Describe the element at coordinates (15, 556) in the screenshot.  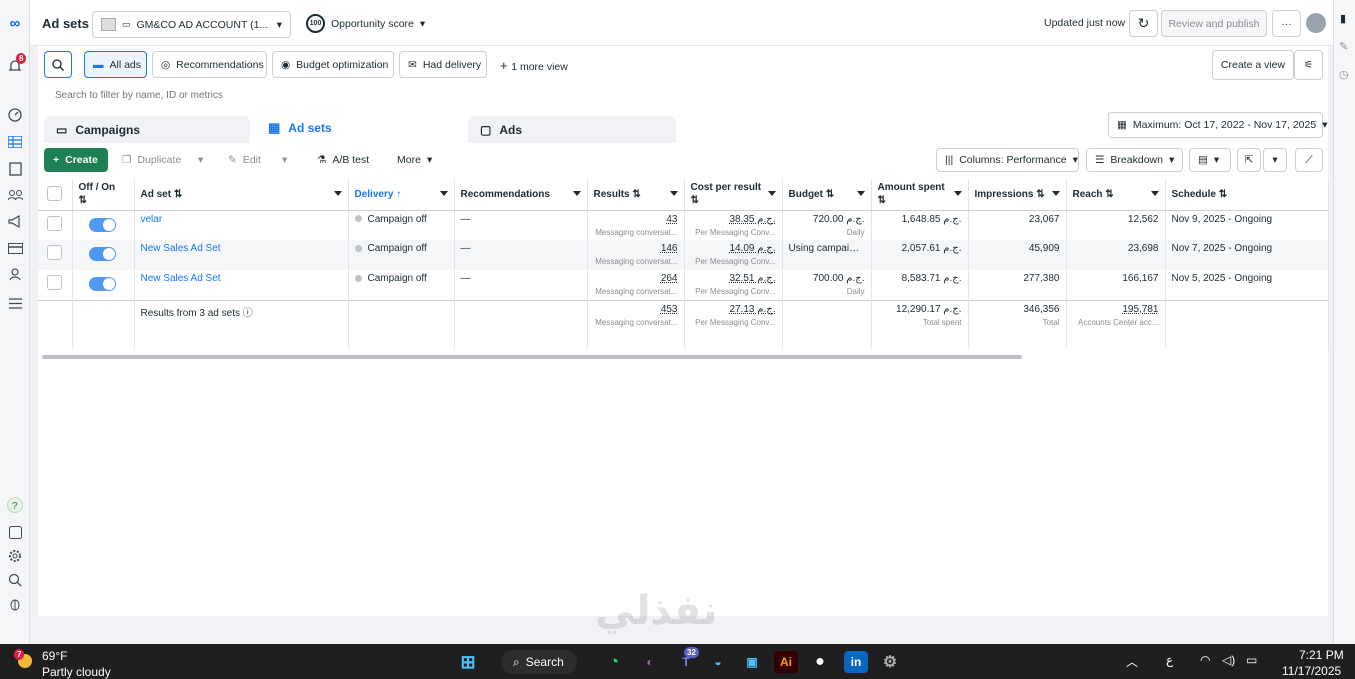
I see `settings-gear-icon` at that location.